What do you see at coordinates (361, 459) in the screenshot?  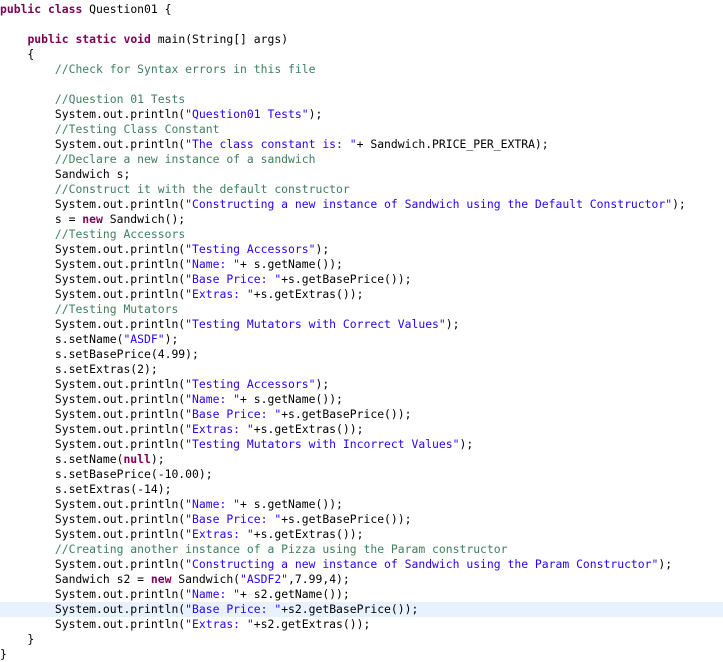 I see `code-line: s.setName(null);` at bounding box center [361, 459].